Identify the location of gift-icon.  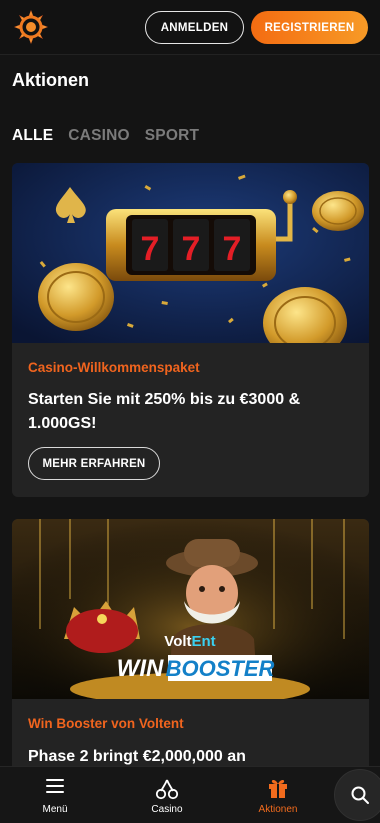
(278, 788).